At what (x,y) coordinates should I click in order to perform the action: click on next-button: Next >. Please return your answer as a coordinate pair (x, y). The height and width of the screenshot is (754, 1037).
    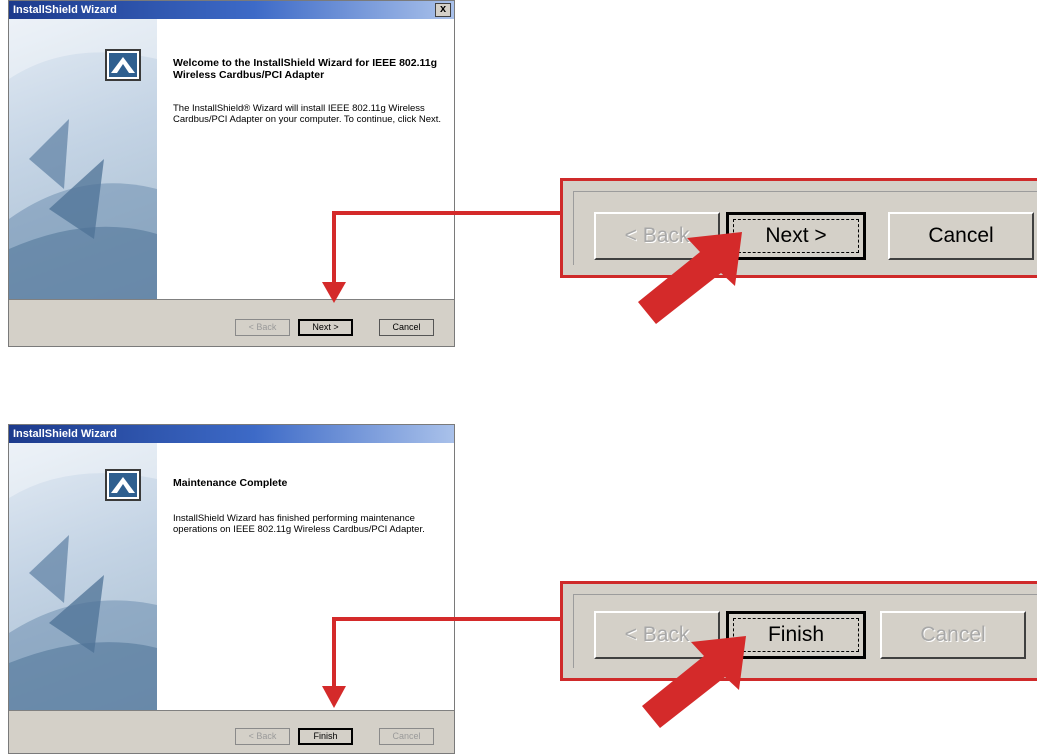
    Looking at the image, I should click on (325, 327).